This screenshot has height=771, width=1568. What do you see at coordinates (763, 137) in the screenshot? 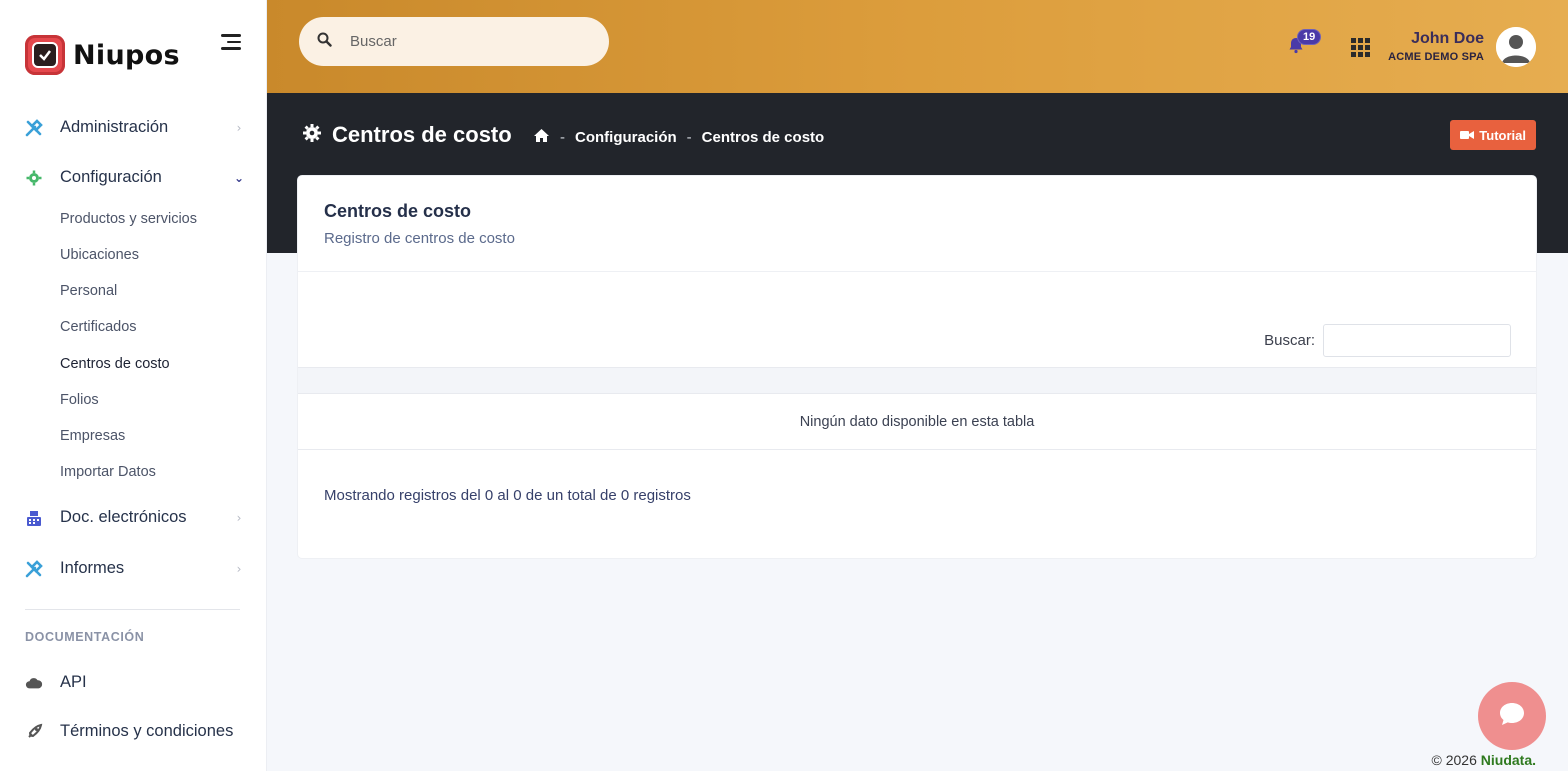
I see `breadcrumb-centros-de-costo: Centros de costo` at bounding box center [763, 137].